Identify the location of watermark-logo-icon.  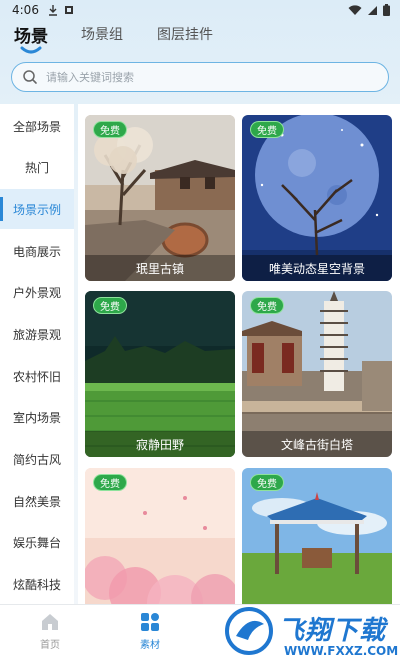
(249, 631).